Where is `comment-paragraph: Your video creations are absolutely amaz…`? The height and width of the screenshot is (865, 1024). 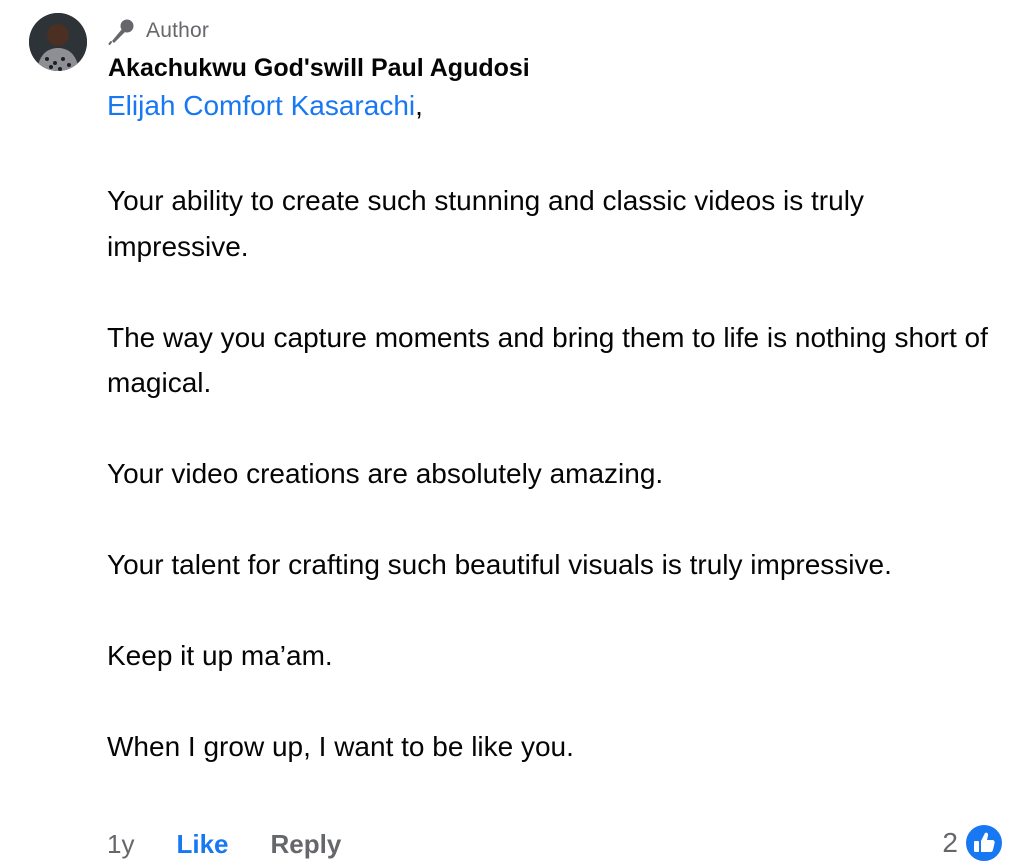 comment-paragraph: Your video creations are absolutely amaz… is located at coordinates (385, 473).